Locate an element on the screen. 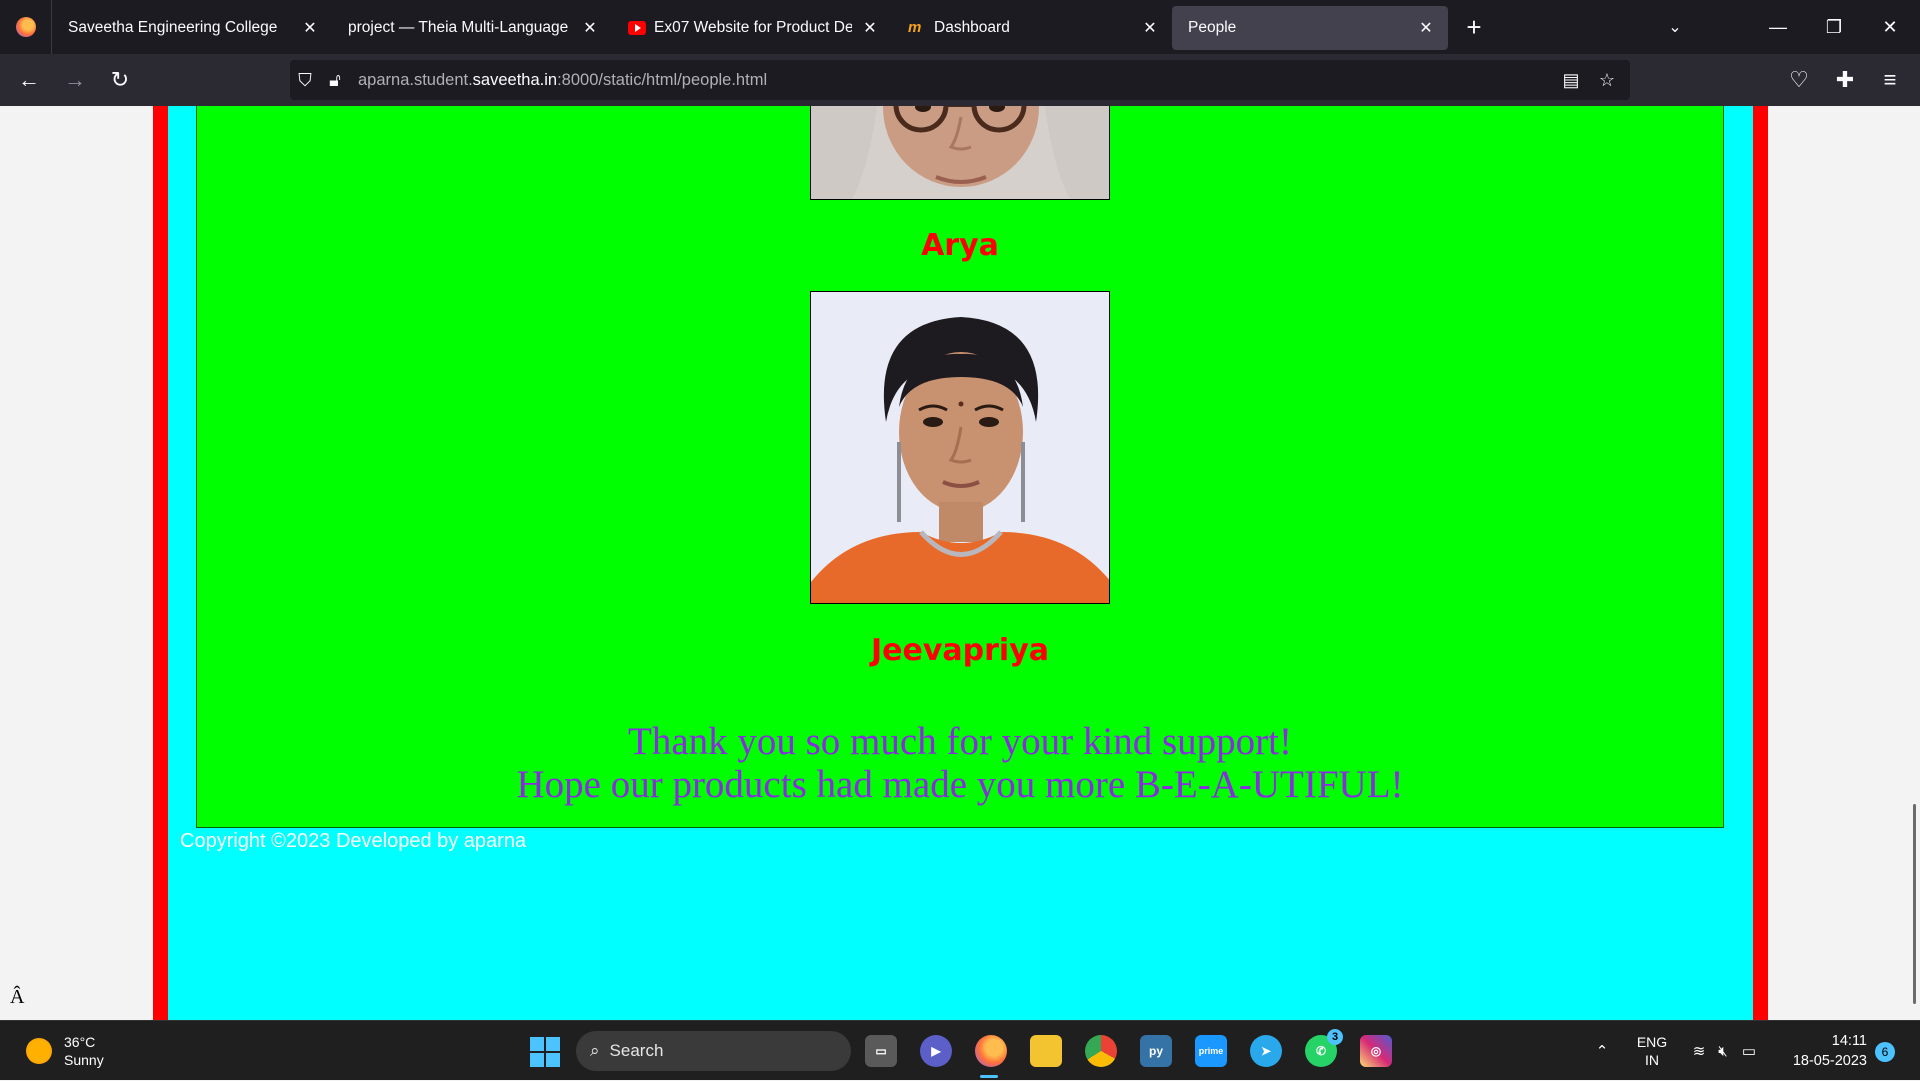 The height and width of the screenshot is (1081, 1920). list-all-tabs-button: ⌄ is located at coordinates (1675, 27).